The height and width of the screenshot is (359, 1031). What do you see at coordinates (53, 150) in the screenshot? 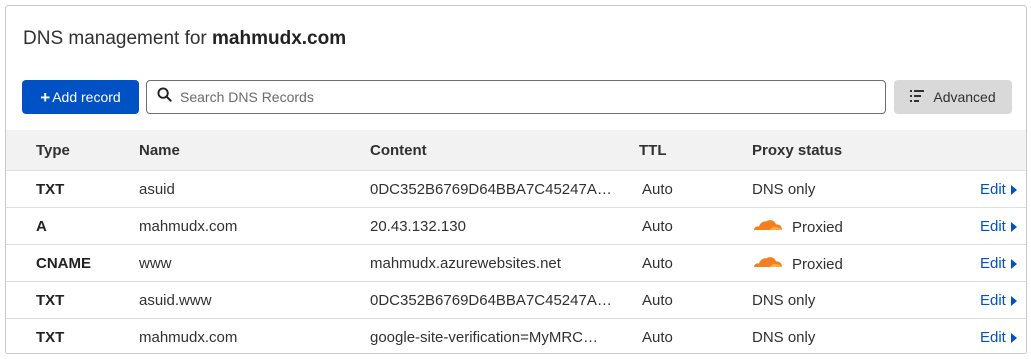
I see `column-header-type: Type` at bounding box center [53, 150].